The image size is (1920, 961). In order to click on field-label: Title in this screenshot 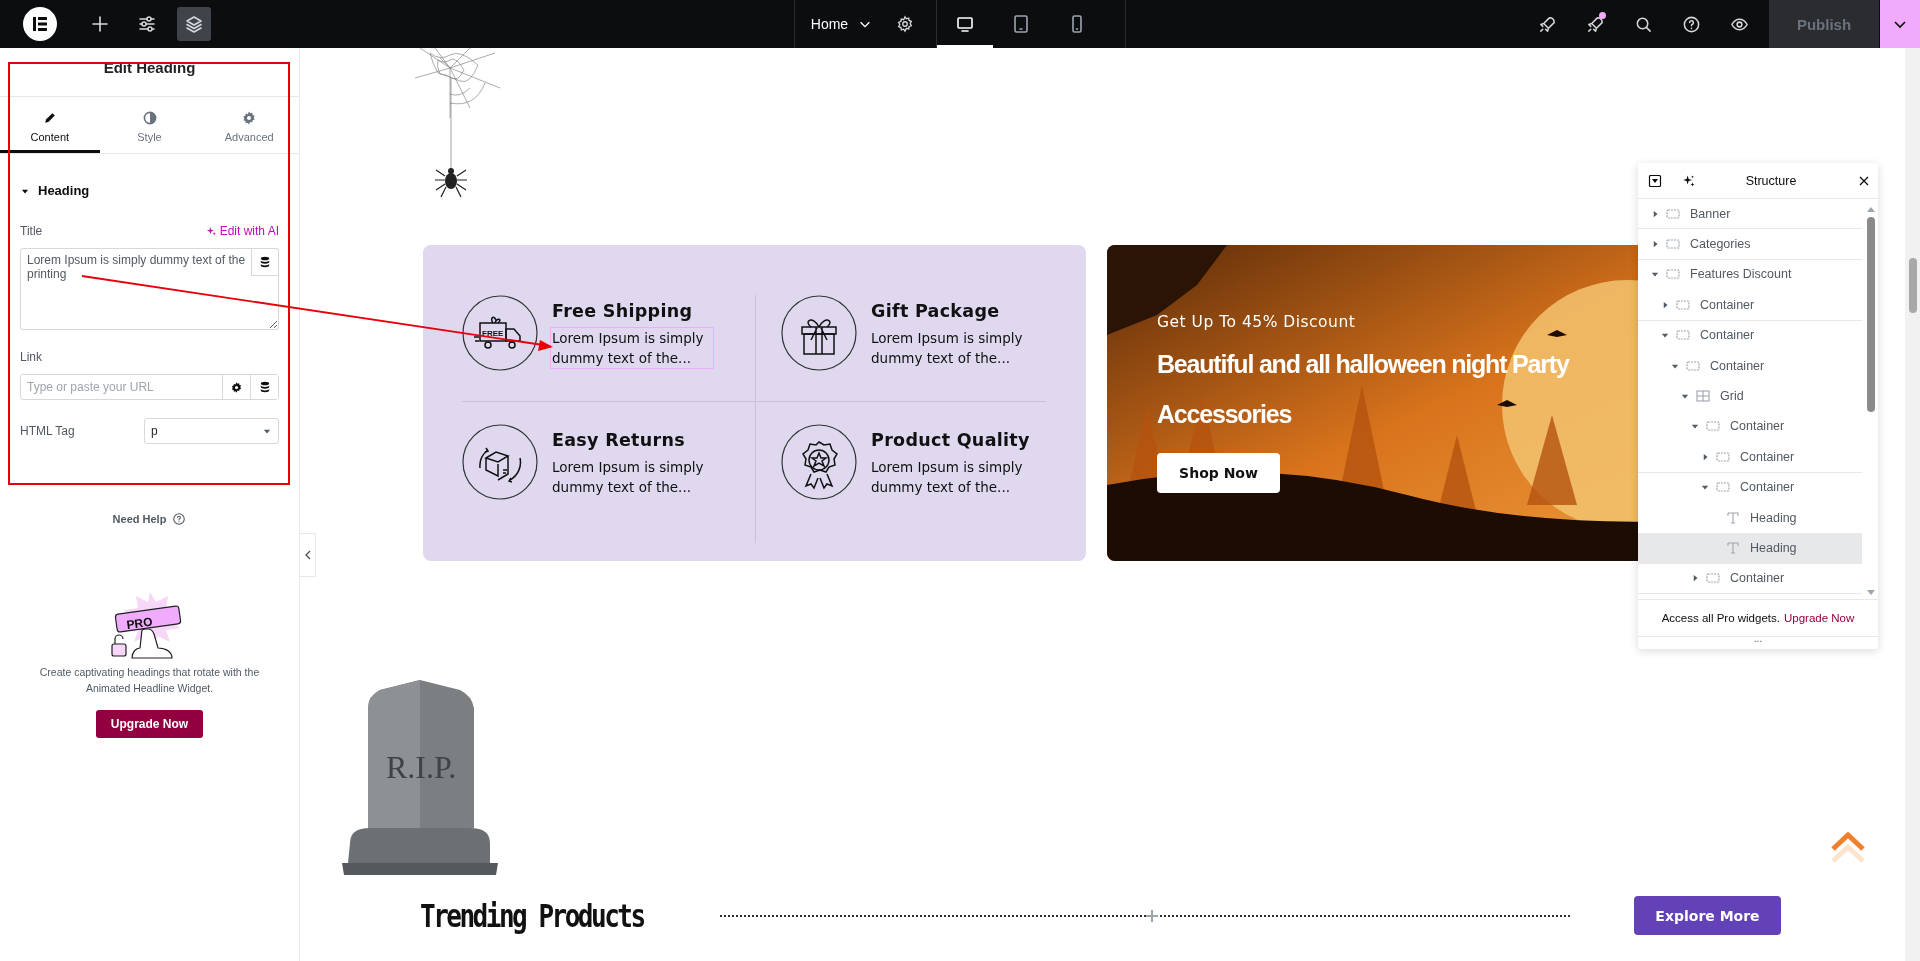, I will do `click(31, 231)`.